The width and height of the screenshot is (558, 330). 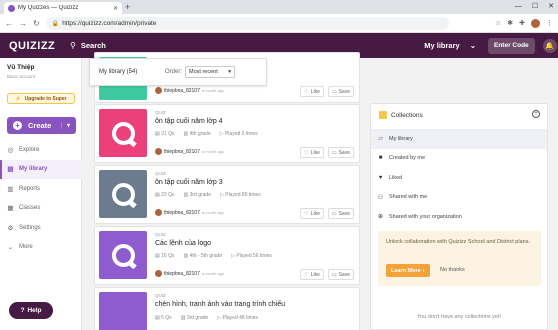 I want to click on chevron-down-icon: ▾, so click(x=65, y=125).